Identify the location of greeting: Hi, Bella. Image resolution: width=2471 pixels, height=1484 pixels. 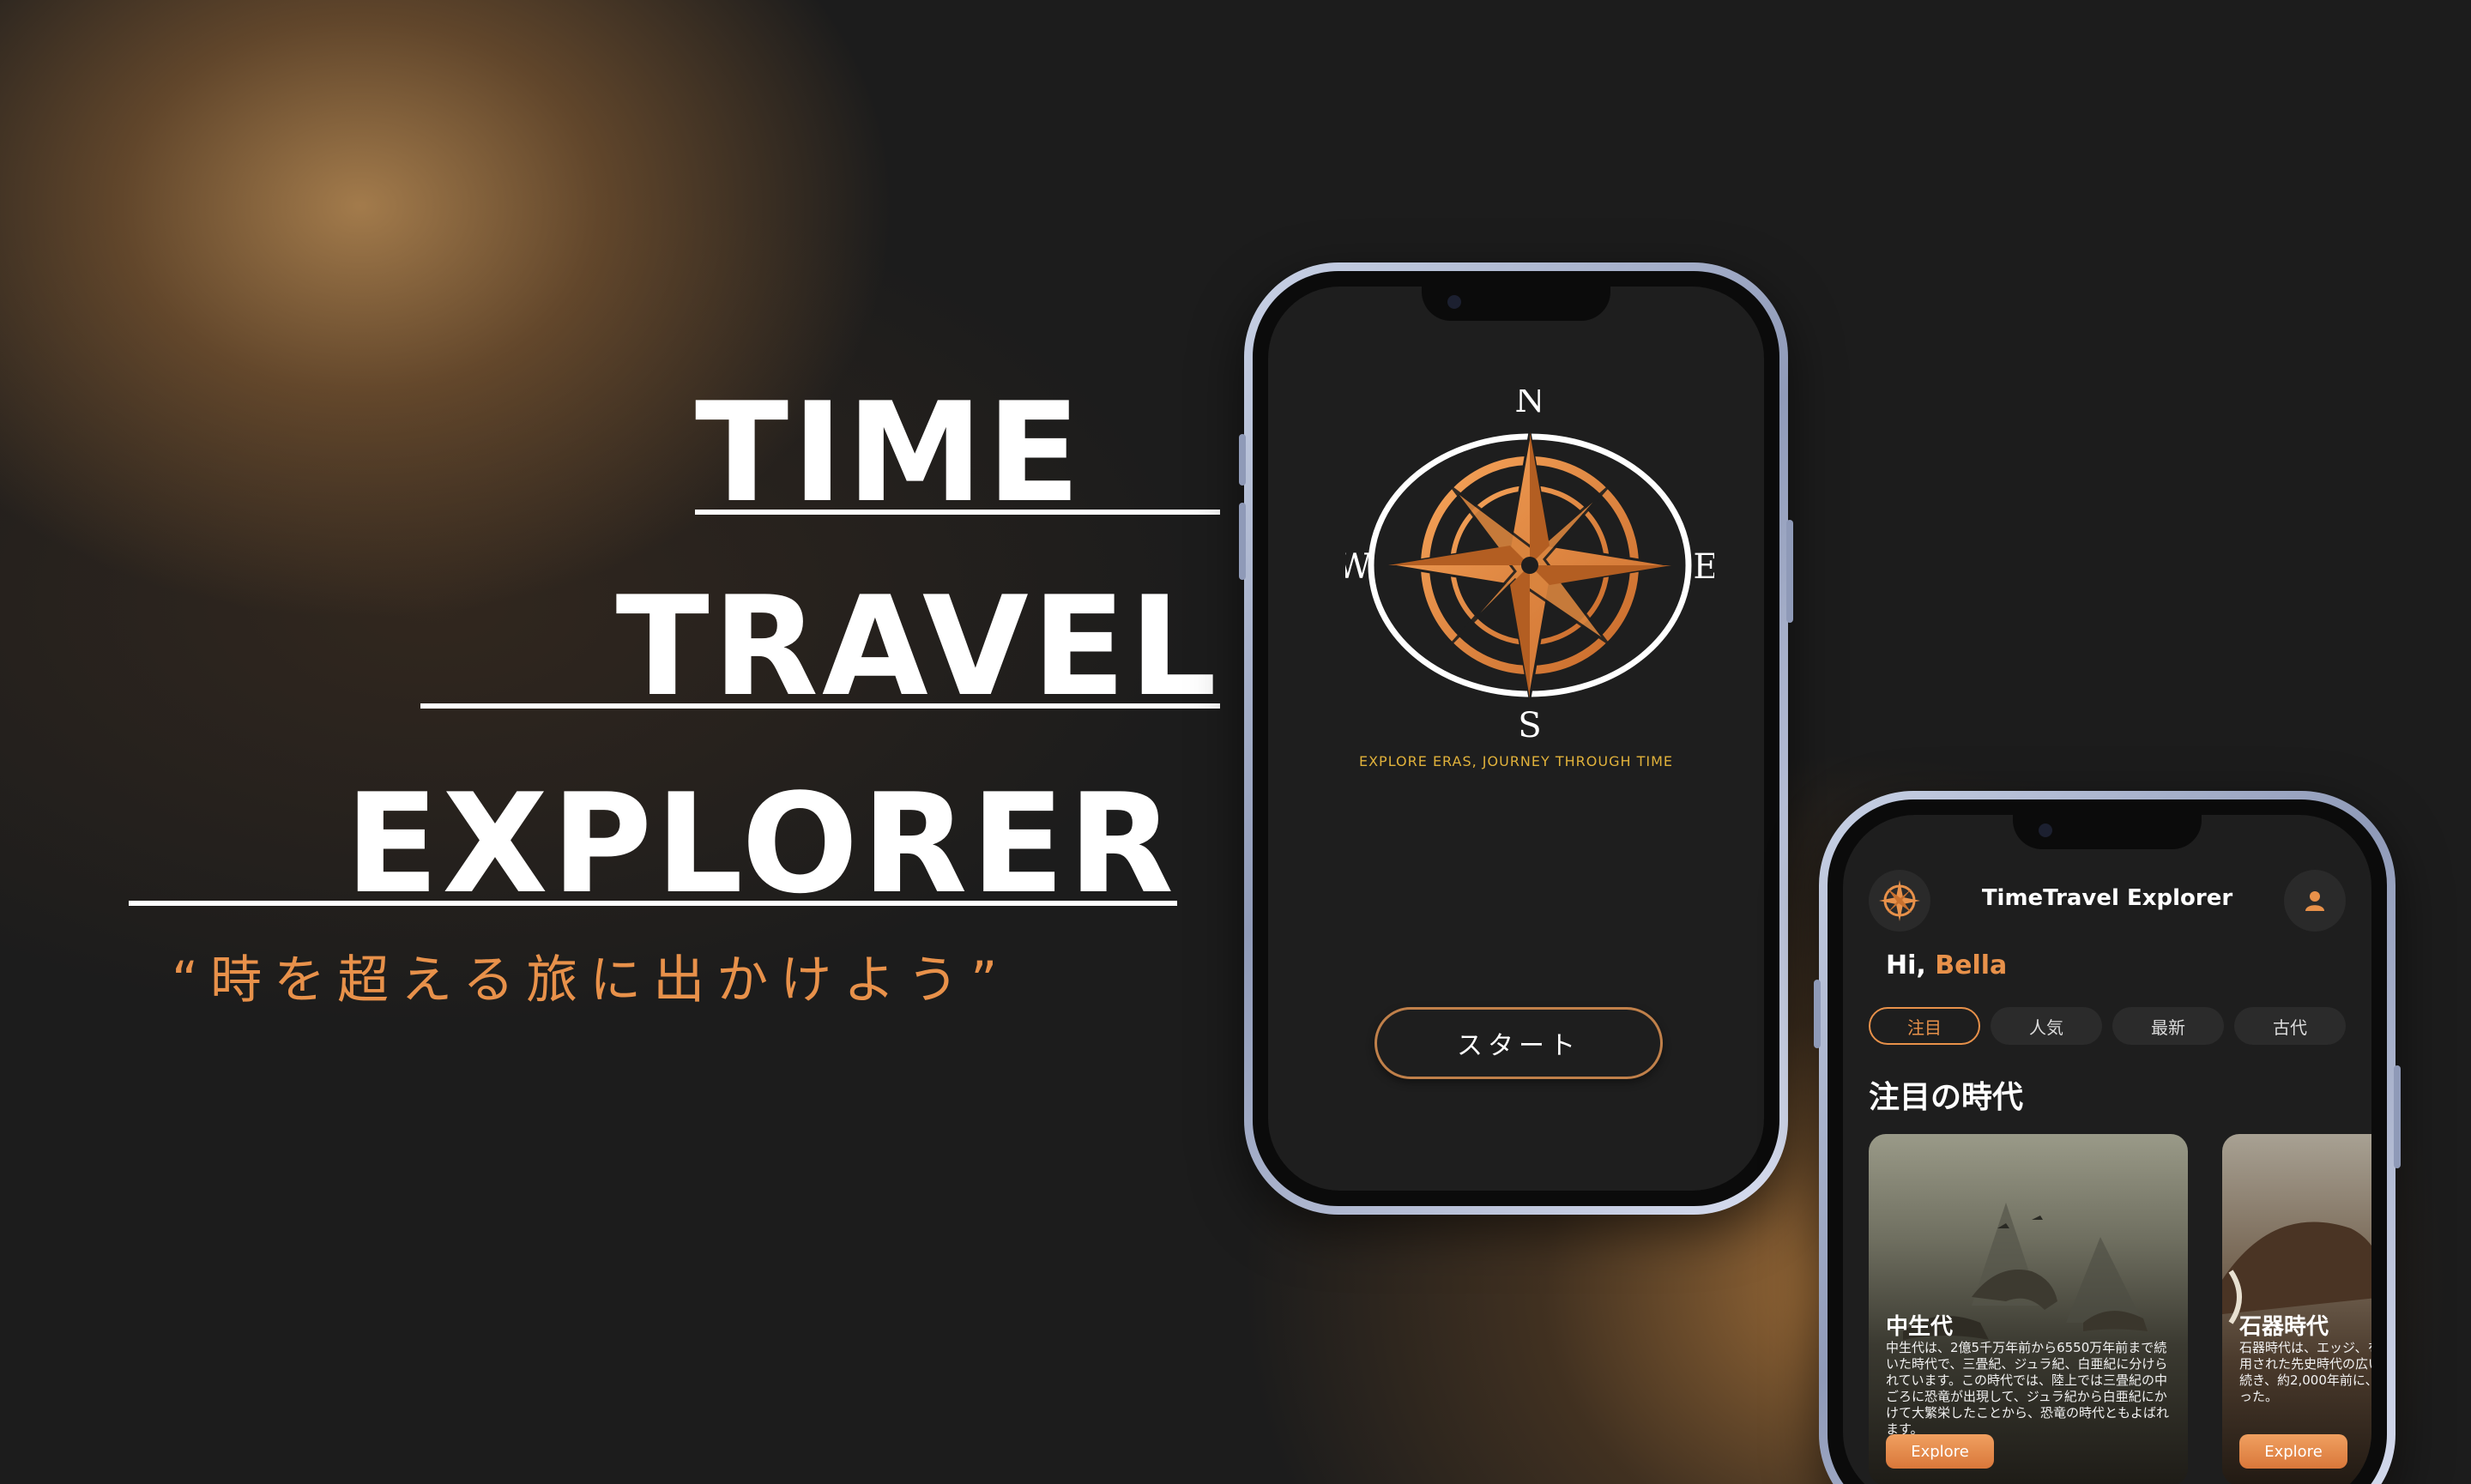
(1946, 965).